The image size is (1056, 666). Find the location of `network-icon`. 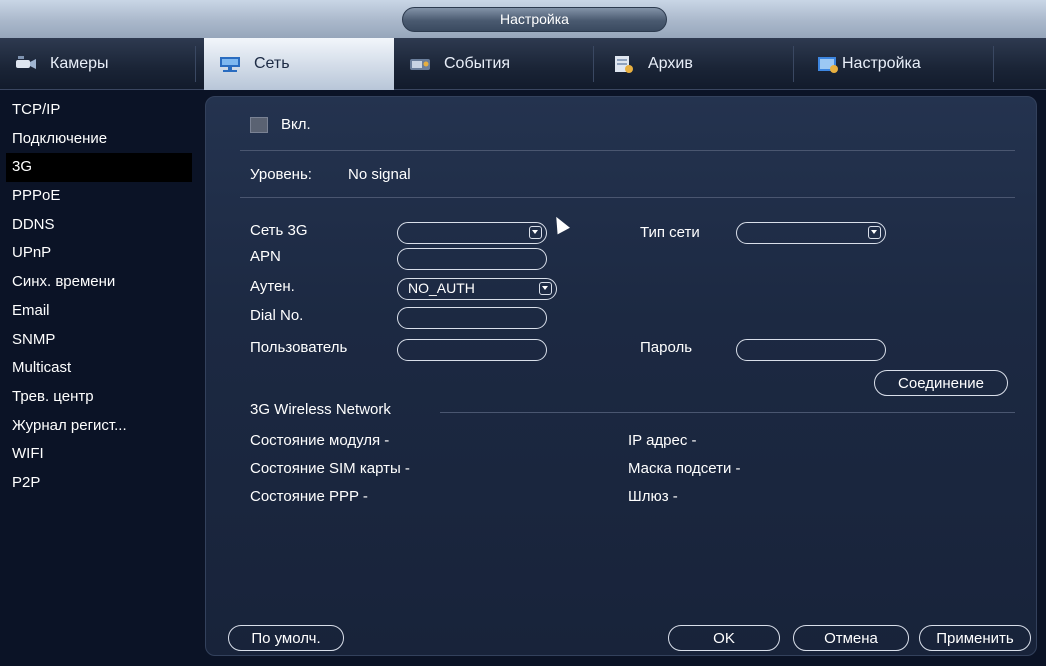

network-icon is located at coordinates (230, 64).